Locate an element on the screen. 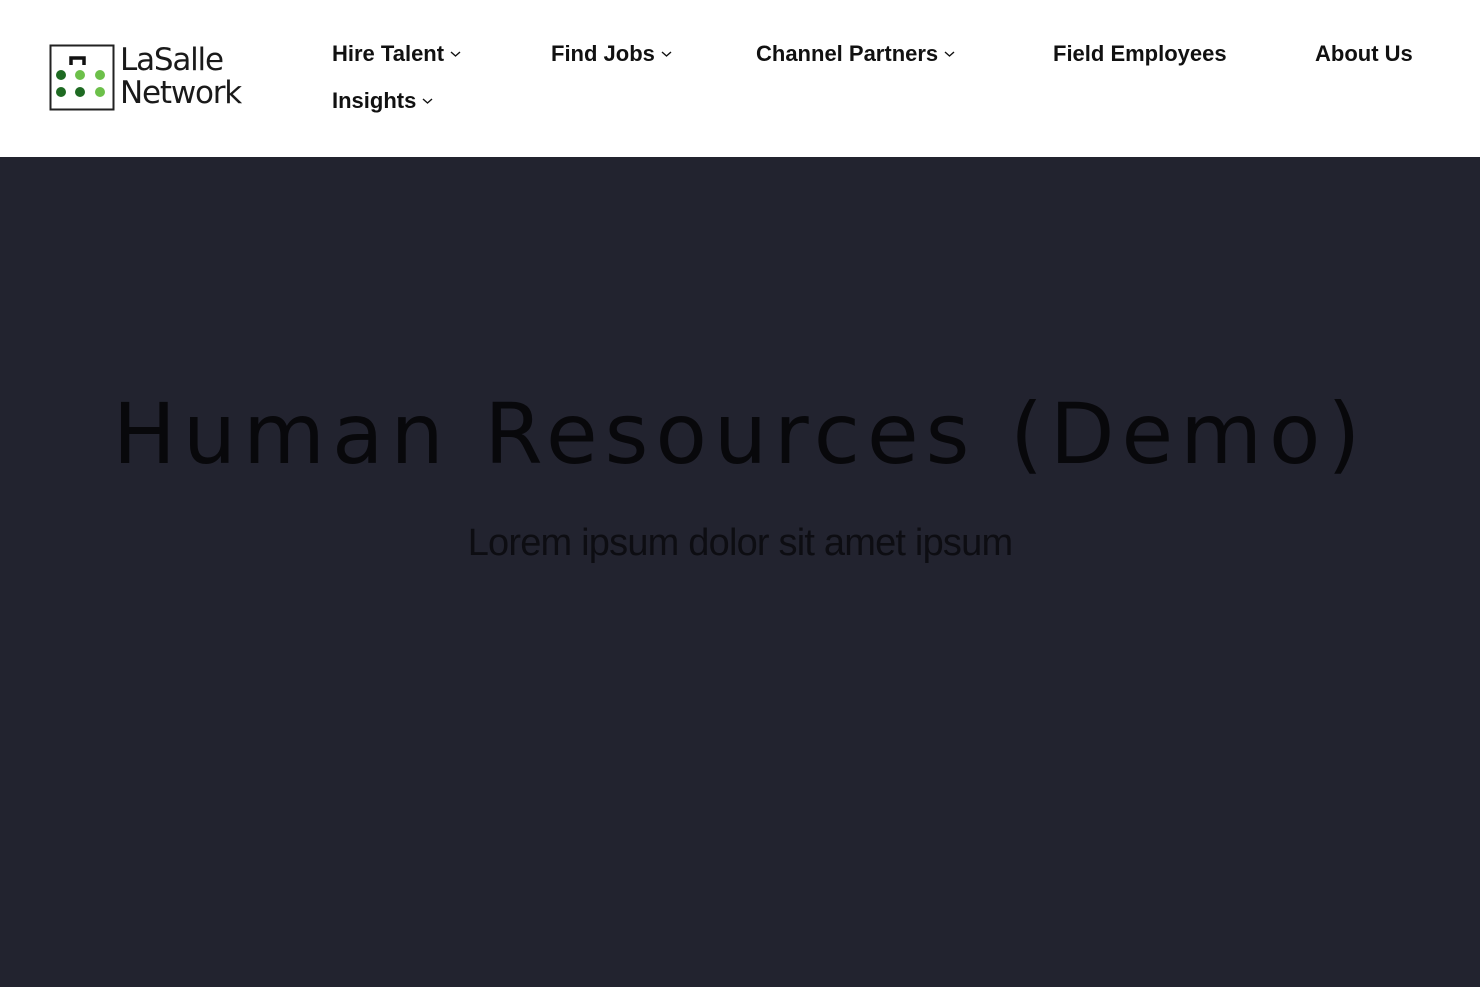 This screenshot has width=1480, height=987. logo-wordmark: LaSalle Network is located at coordinates (181, 76).